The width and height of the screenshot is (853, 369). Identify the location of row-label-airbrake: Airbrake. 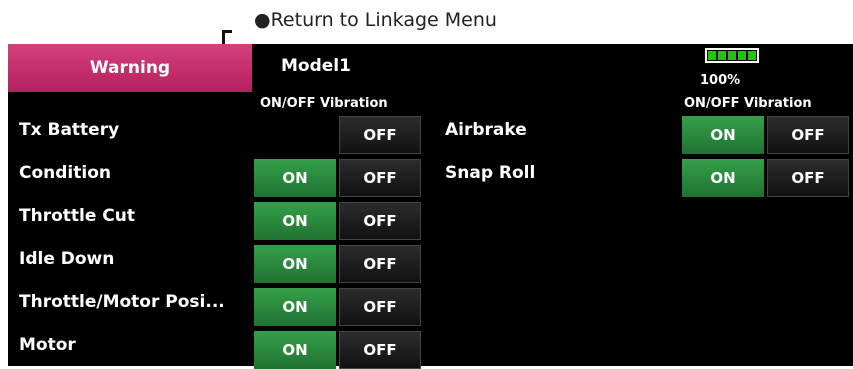
(486, 130).